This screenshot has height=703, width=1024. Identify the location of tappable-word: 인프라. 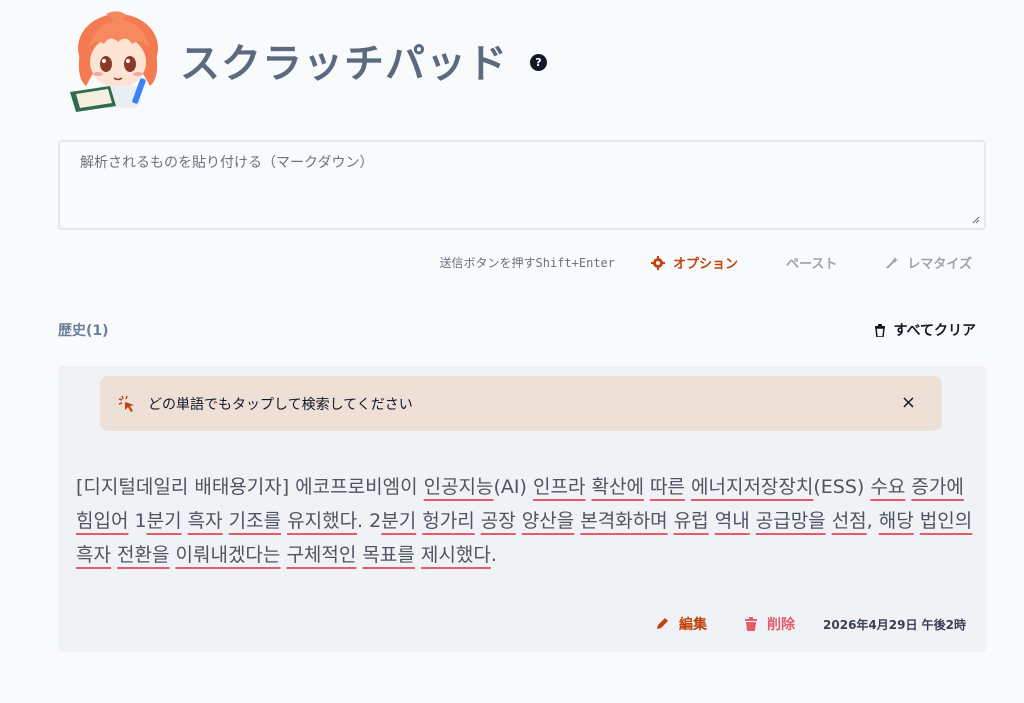
(559, 487).